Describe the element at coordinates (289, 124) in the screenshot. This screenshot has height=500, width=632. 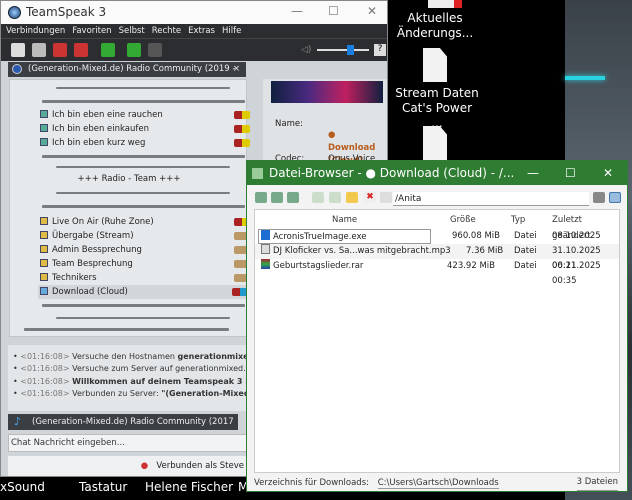
I see `info-name-label: Name:` at that location.